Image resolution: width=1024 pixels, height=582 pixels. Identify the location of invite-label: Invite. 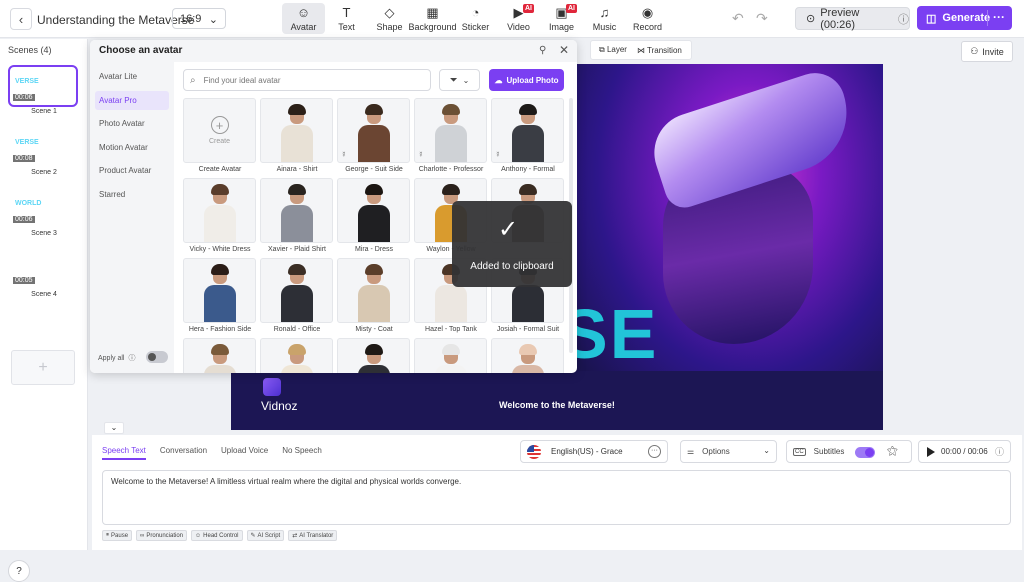
(993, 51).